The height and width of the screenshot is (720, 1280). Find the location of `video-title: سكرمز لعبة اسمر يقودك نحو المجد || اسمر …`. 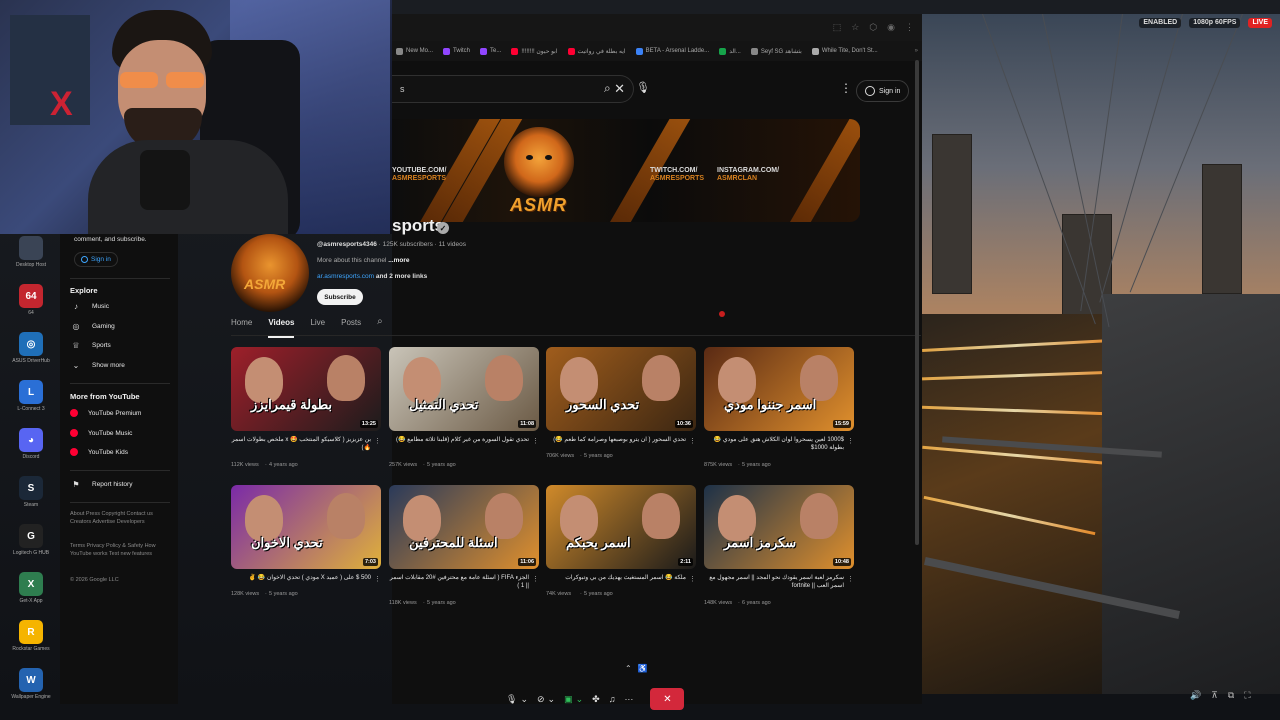

video-title: سكرمز لعبة اسمر يقودك نحو المجد || اسمر … is located at coordinates (774, 582).